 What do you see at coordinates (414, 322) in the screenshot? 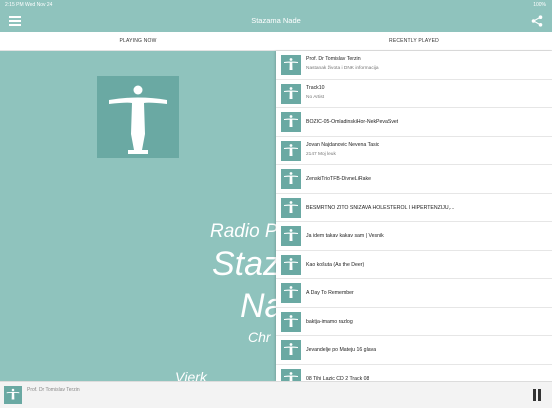
I see `recent-track-row: baktja-imamo razlog` at bounding box center [414, 322].